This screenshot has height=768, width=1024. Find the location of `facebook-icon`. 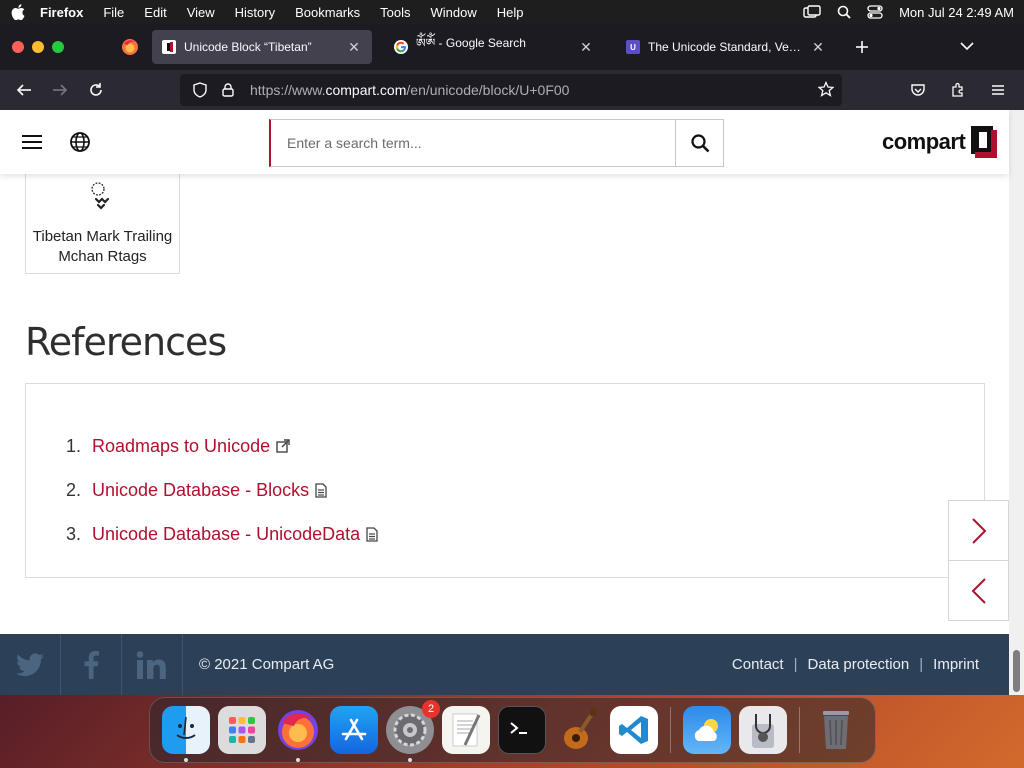

facebook-icon is located at coordinates (91, 664).